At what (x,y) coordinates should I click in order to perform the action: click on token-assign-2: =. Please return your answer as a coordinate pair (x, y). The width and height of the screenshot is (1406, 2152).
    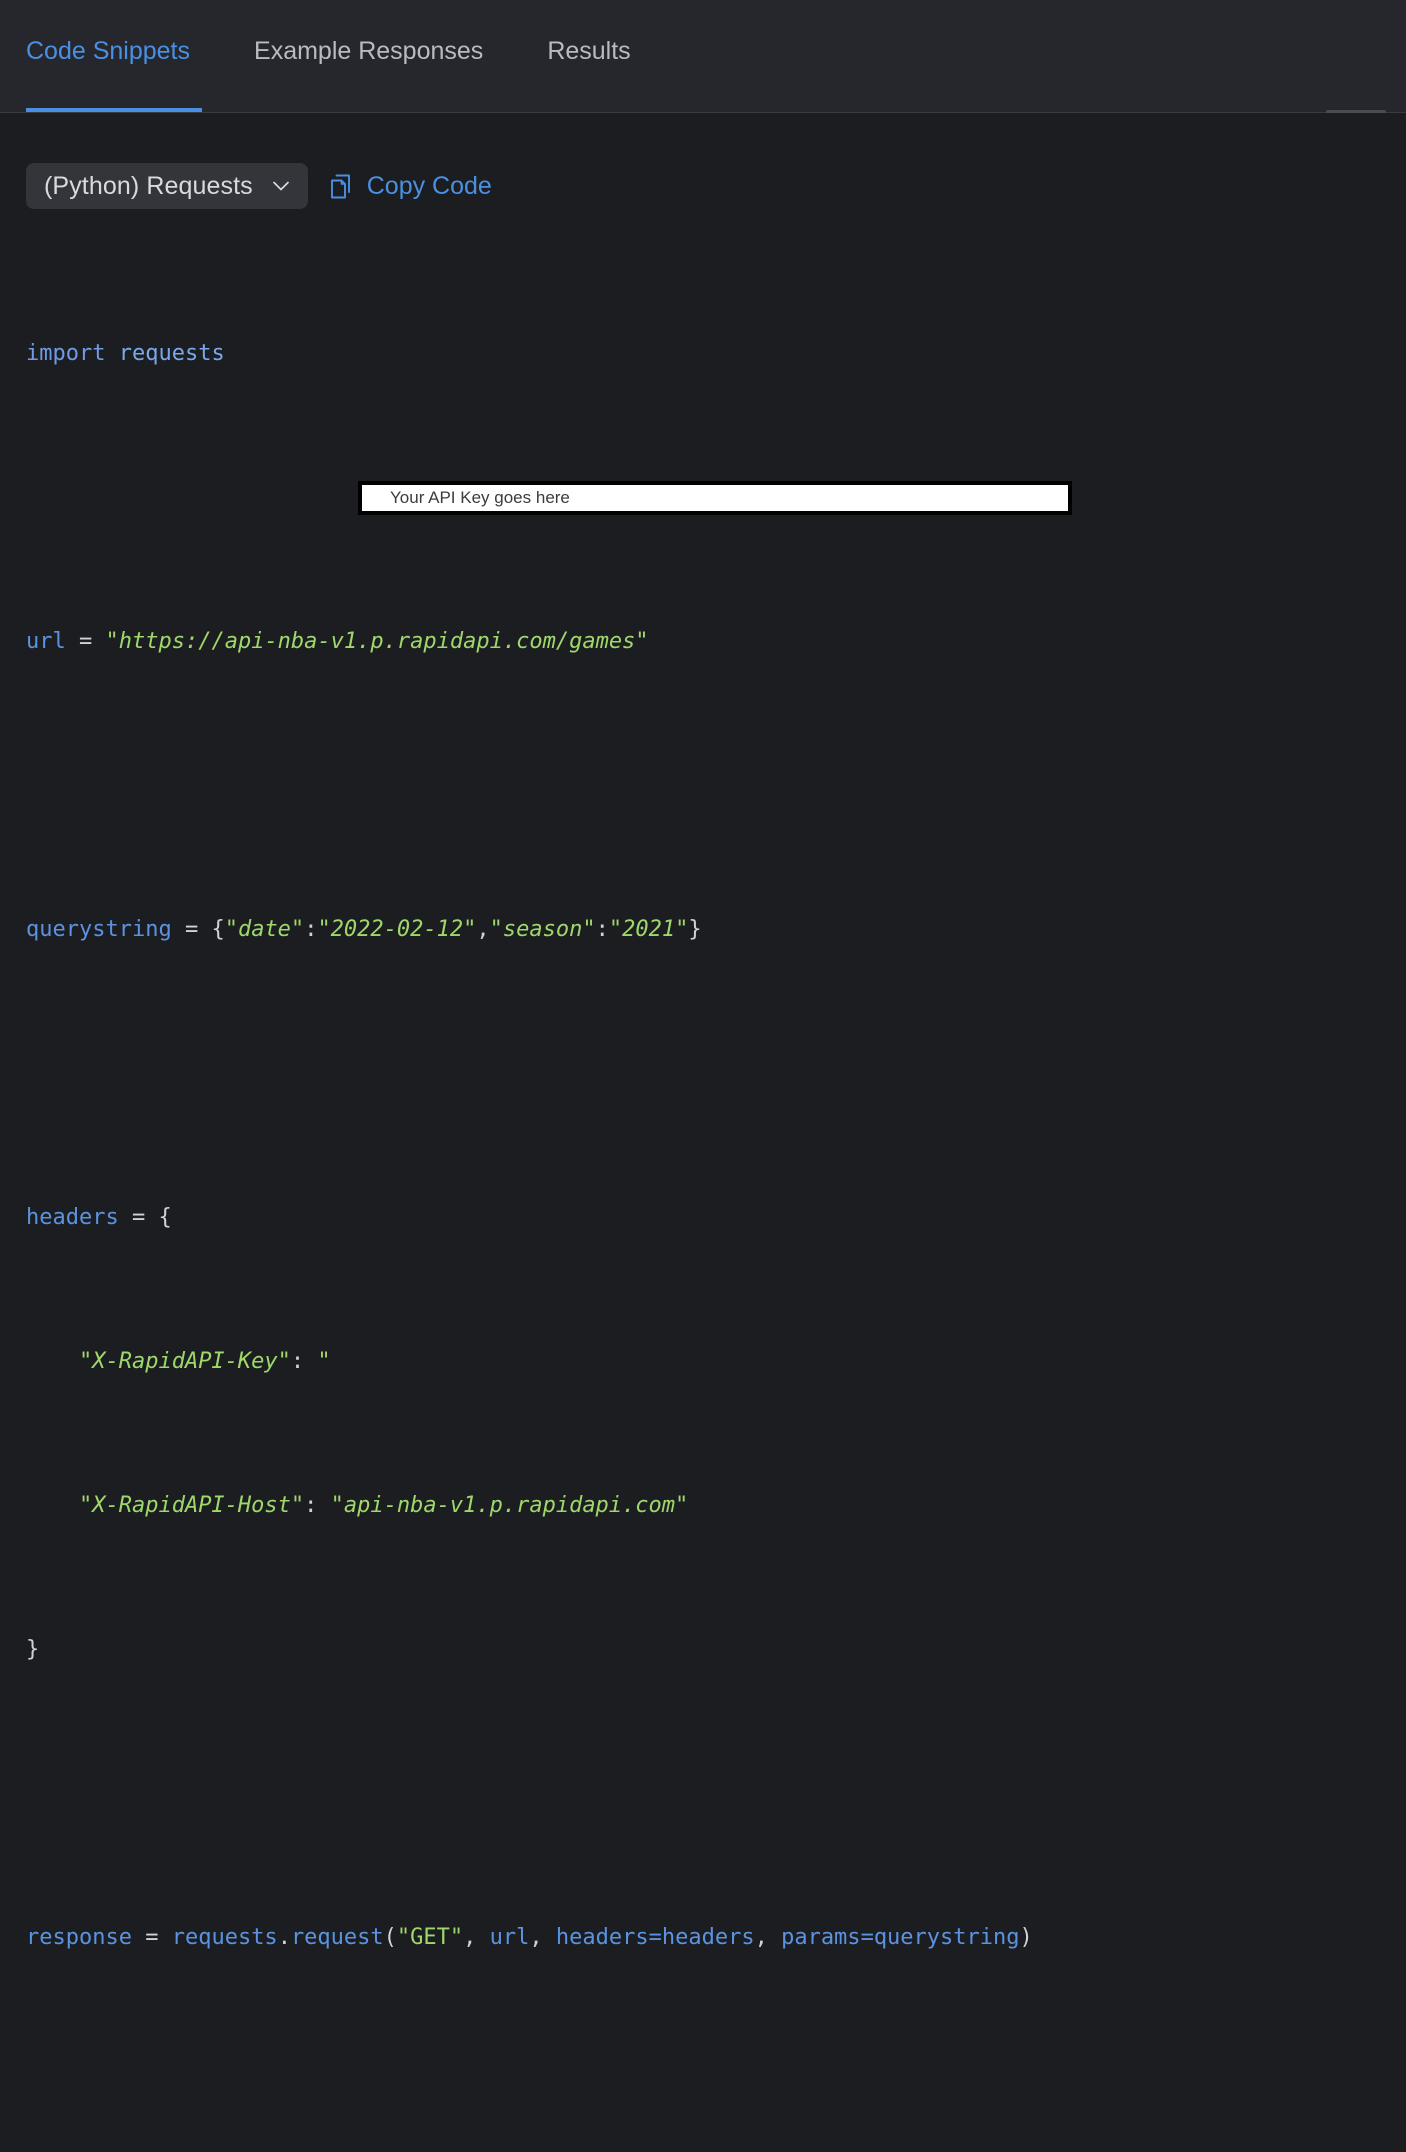
    Looking at the image, I should click on (191, 929).